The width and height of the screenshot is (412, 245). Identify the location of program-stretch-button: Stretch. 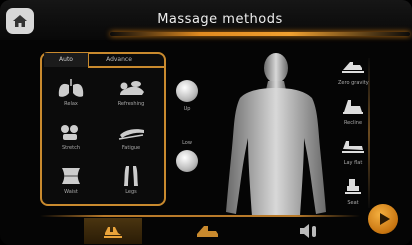
(71, 138).